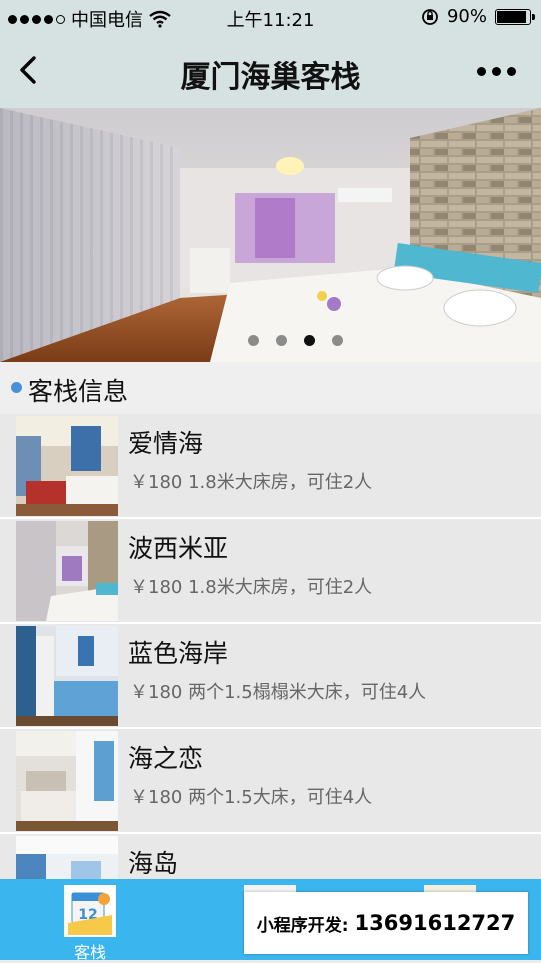  Describe the element at coordinates (466, 16) in the screenshot. I see `battery-percent: 90%` at that location.